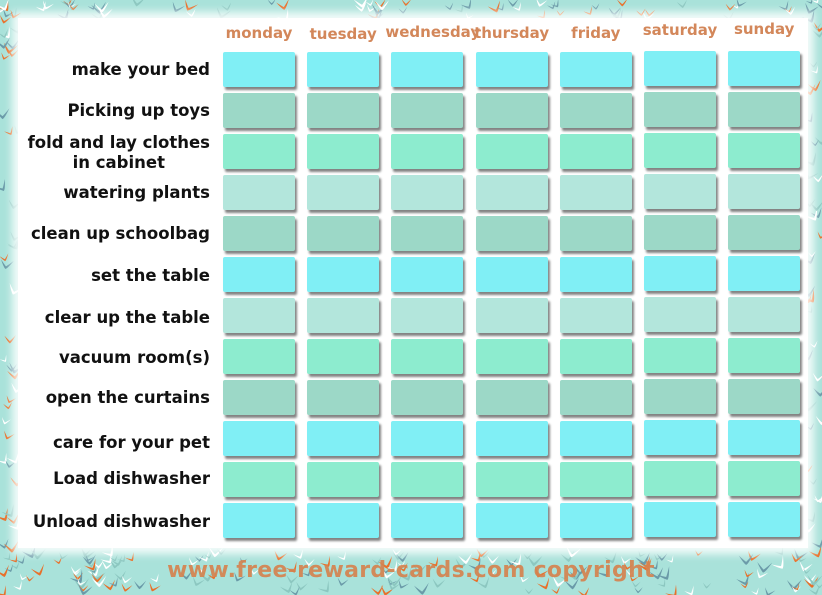 The image size is (822, 595). What do you see at coordinates (259, 33) in the screenshot?
I see `day-header-monday: monday` at bounding box center [259, 33].